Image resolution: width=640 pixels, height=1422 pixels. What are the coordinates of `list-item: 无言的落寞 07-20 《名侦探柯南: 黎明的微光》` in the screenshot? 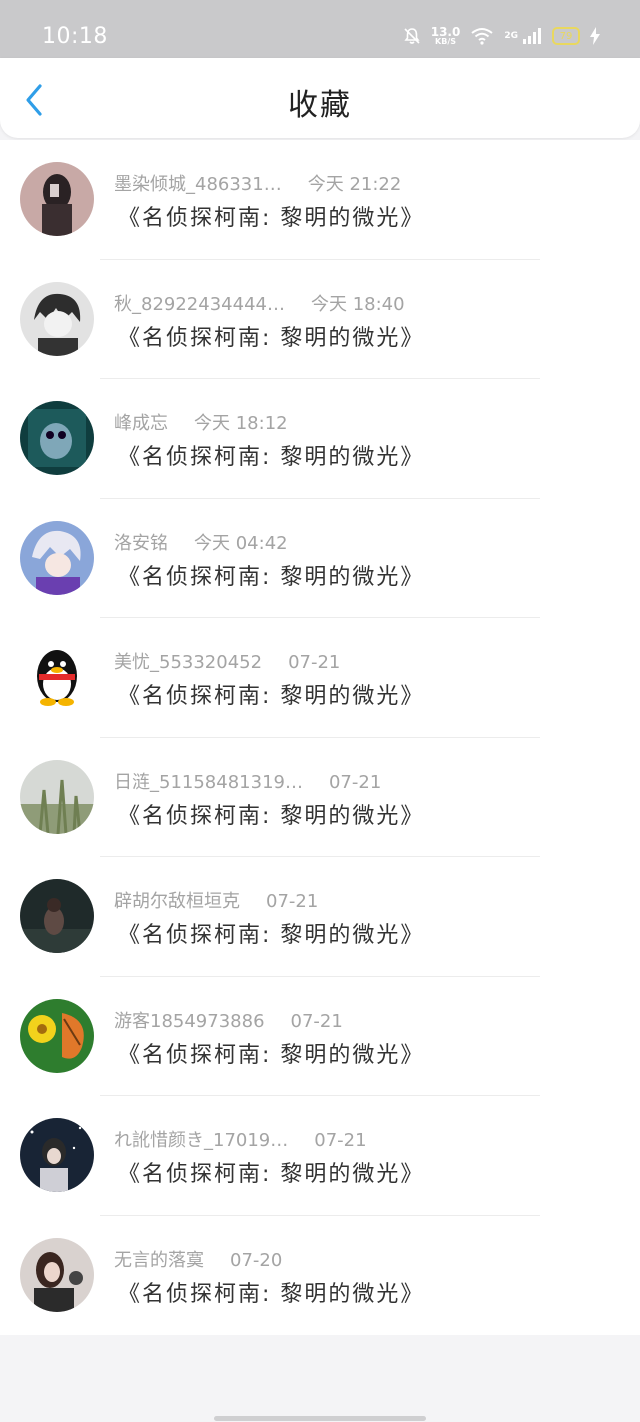 It's located at (320, 1276).